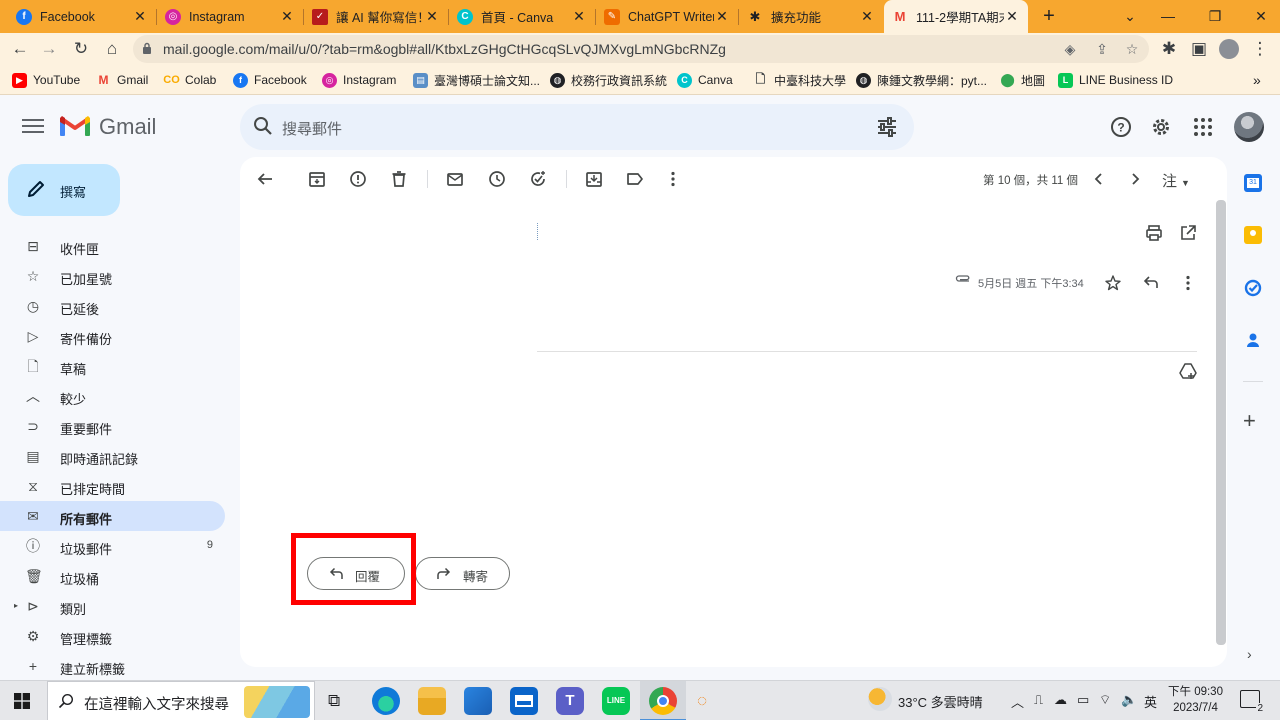  I want to click on more-bookmarks-icon: », so click(1257, 80).